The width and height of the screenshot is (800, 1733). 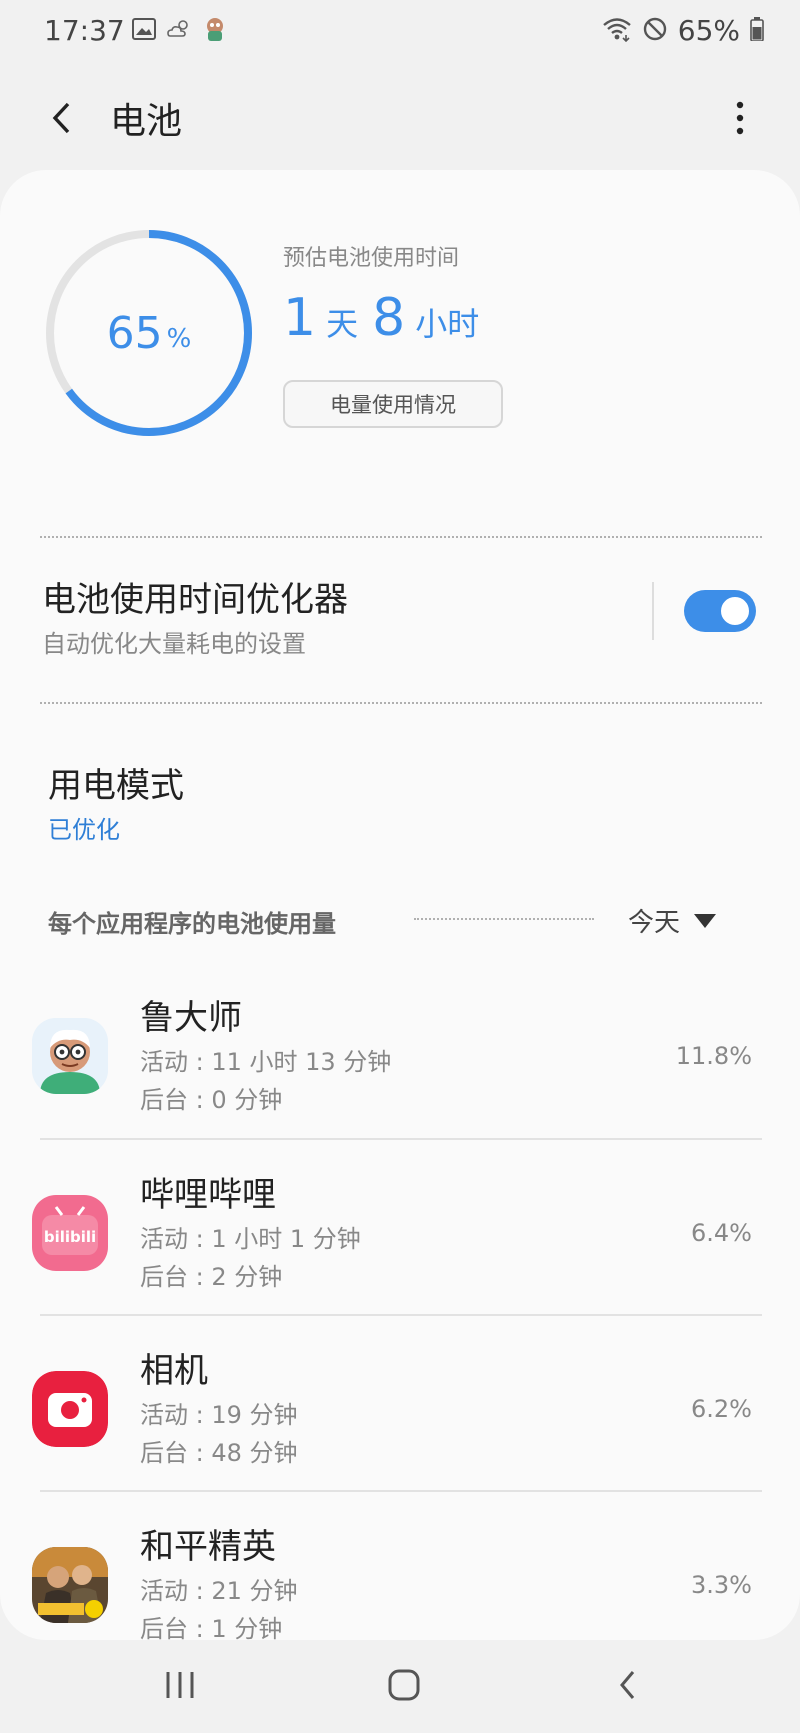 What do you see at coordinates (134, 333) in the screenshot?
I see `battery-level-value: 65` at bounding box center [134, 333].